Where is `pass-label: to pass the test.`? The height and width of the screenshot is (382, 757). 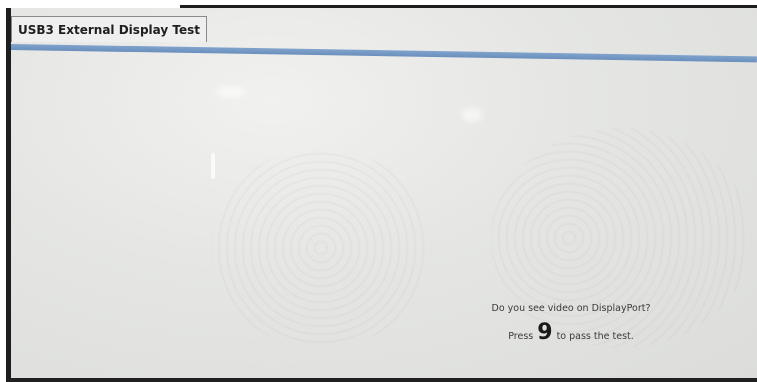 pass-label: to pass the test. is located at coordinates (595, 336).